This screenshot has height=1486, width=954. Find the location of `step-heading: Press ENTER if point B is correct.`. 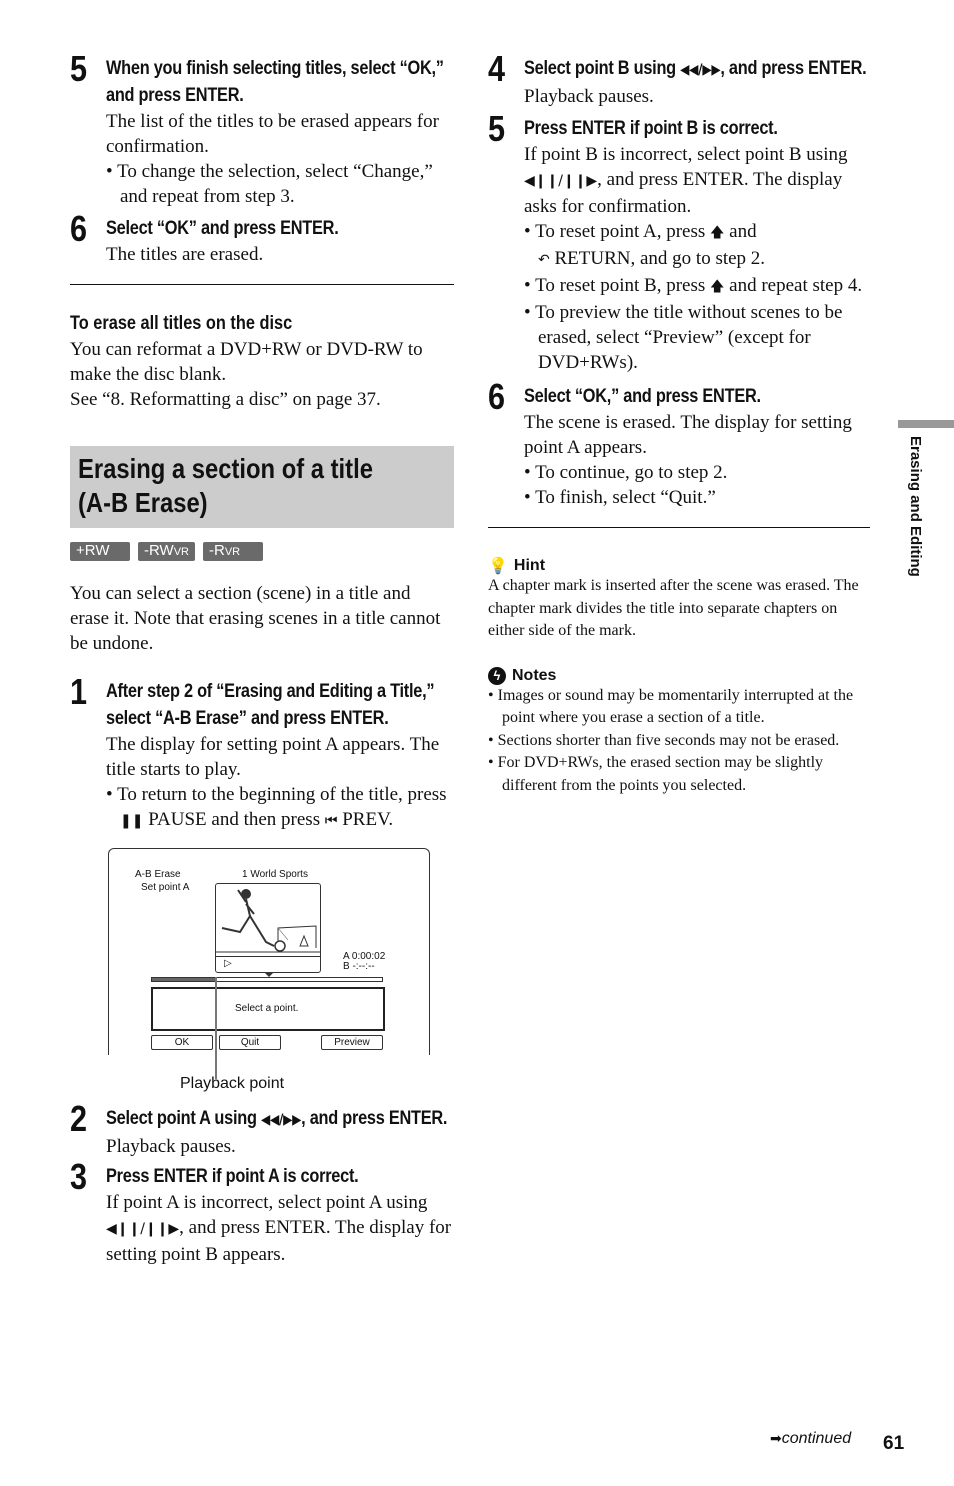

step-heading: Press ENTER if point B is correct. is located at coordinates (651, 128).